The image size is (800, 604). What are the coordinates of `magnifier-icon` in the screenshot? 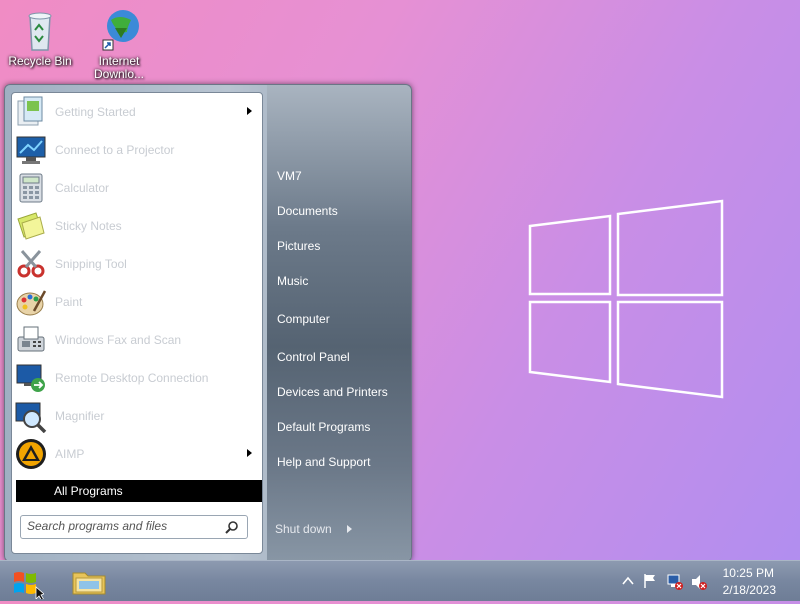 It's located at (31, 416).